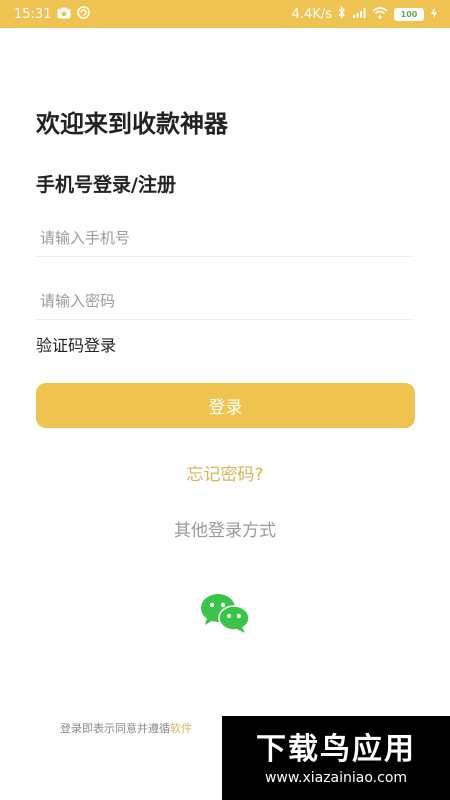 The width and height of the screenshot is (450, 800). Describe the element at coordinates (225, 613) in the screenshot. I see `wechat-icon` at that location.